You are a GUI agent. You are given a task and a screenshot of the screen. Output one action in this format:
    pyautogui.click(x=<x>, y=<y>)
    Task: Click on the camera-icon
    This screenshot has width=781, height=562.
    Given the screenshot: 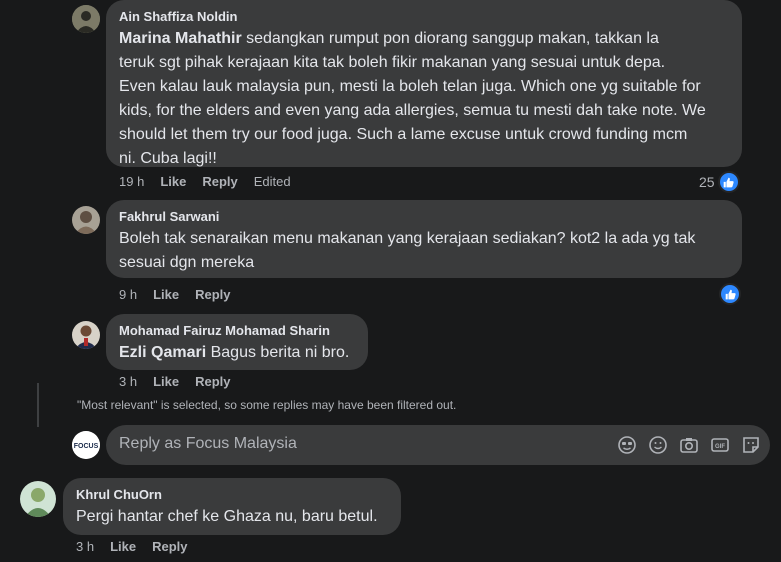 What is the action you would take?
    pyautogui.click(x=689, y=445)
    